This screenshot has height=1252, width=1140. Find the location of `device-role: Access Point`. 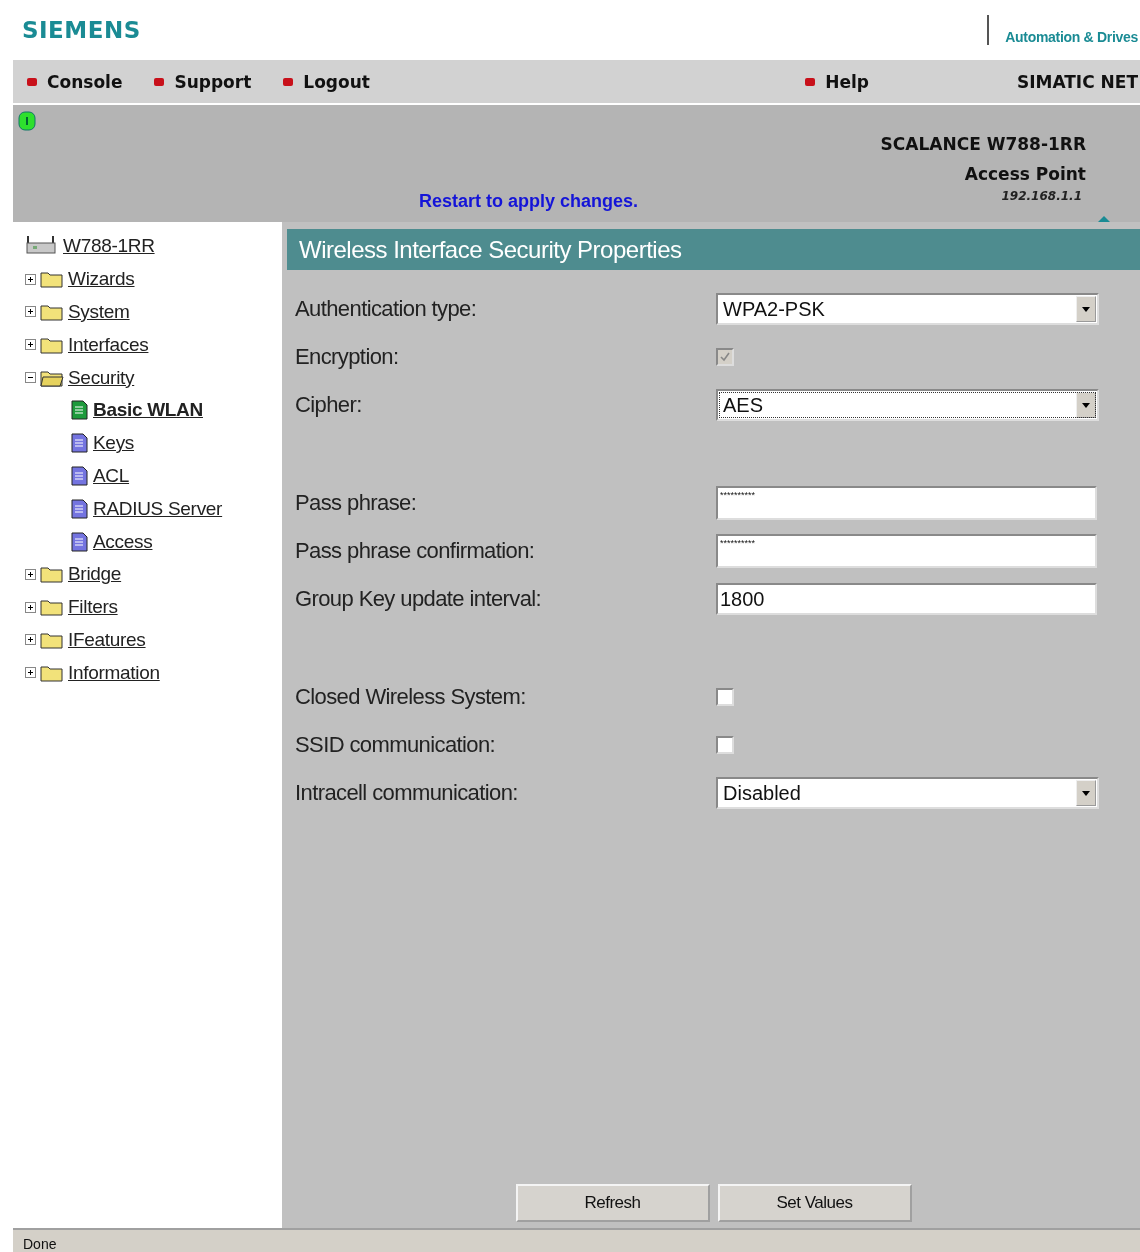

device-role: Access Point is located at coordinates (1025, 174).